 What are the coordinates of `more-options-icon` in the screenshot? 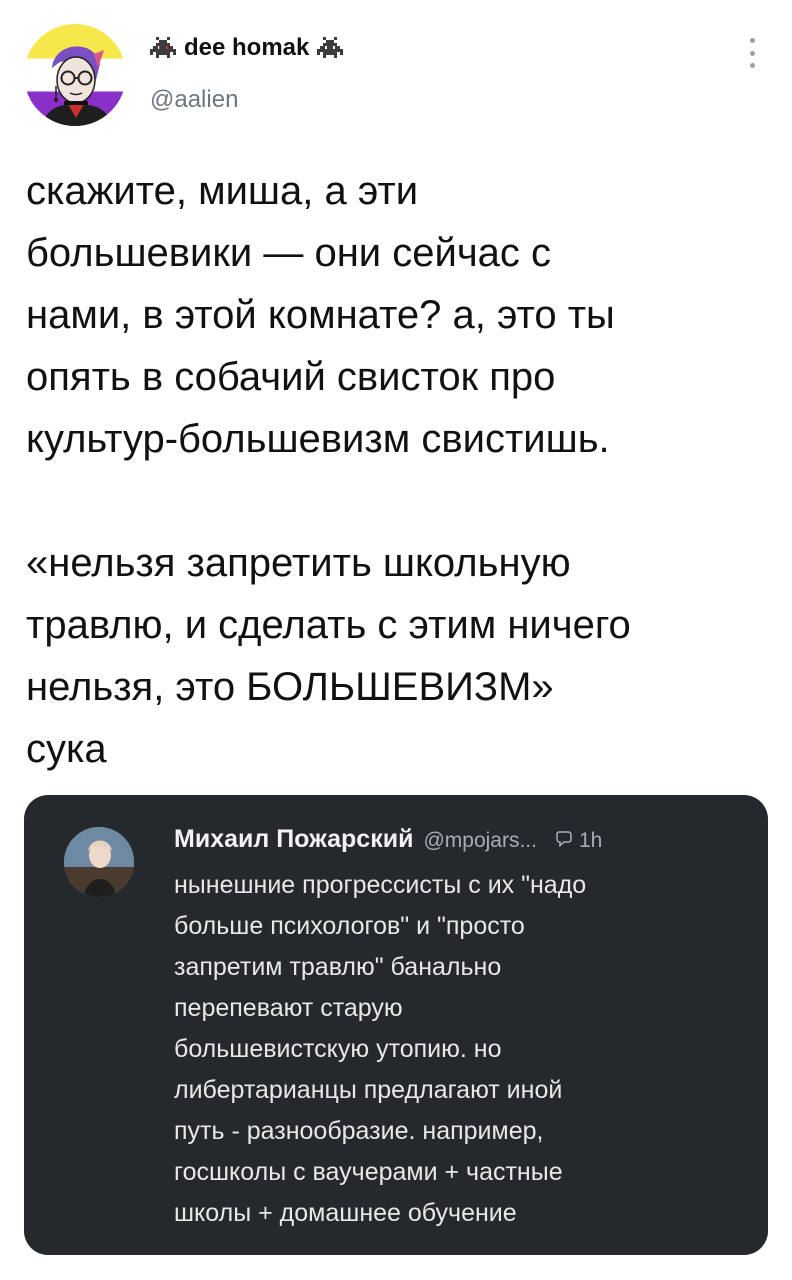 It's located at (752, 53).